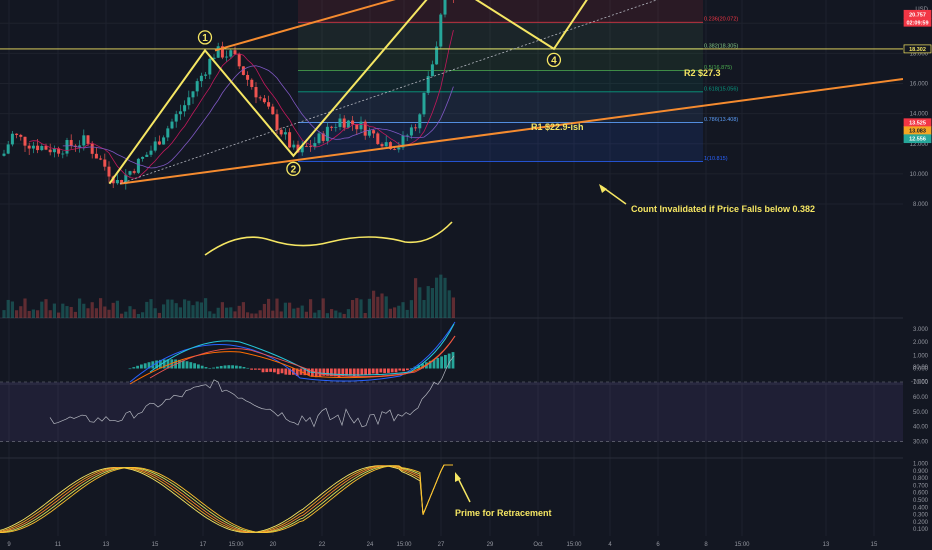 The image size is (932, 550). What do you see at coordinates (917, 23) in the screenshot?
I see `price-tag-label: 02:09:59` at bounding box center [917, 23].